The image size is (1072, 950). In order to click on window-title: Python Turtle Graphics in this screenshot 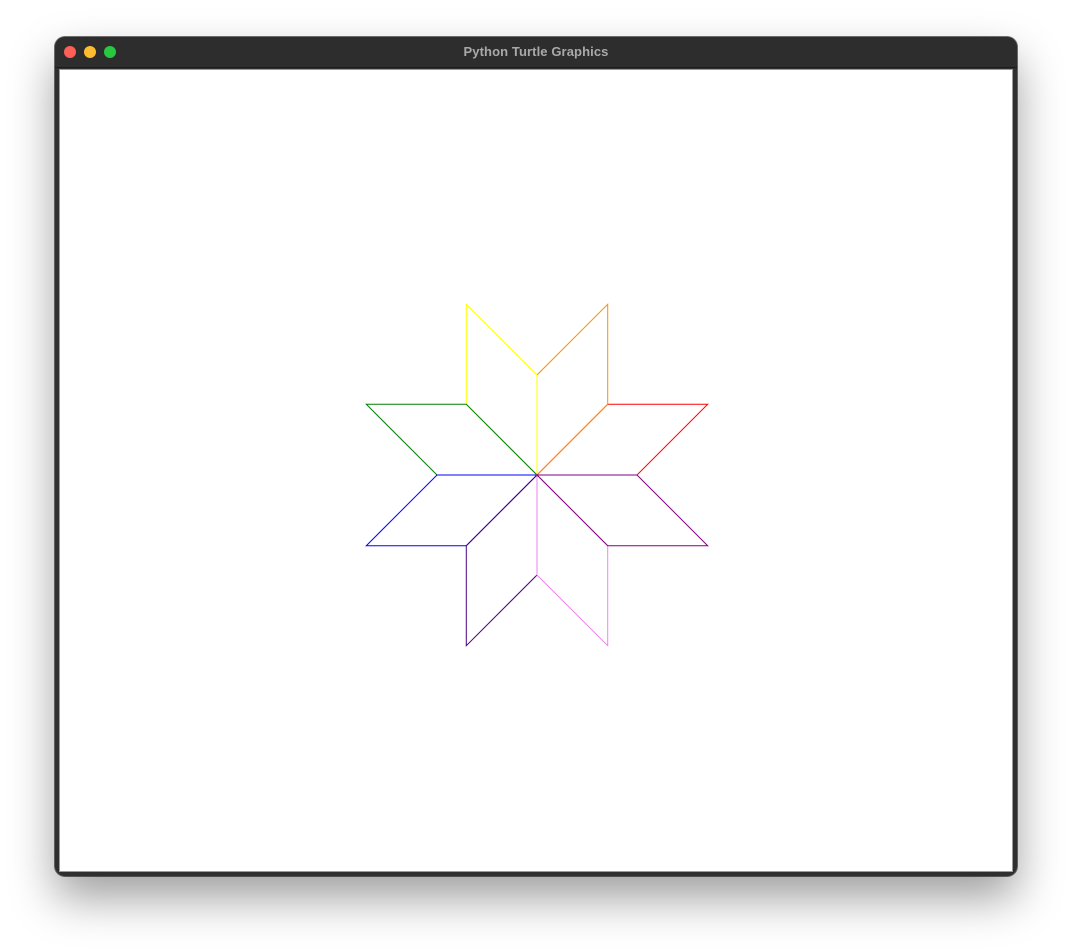, I will do `click(536, 51)`.